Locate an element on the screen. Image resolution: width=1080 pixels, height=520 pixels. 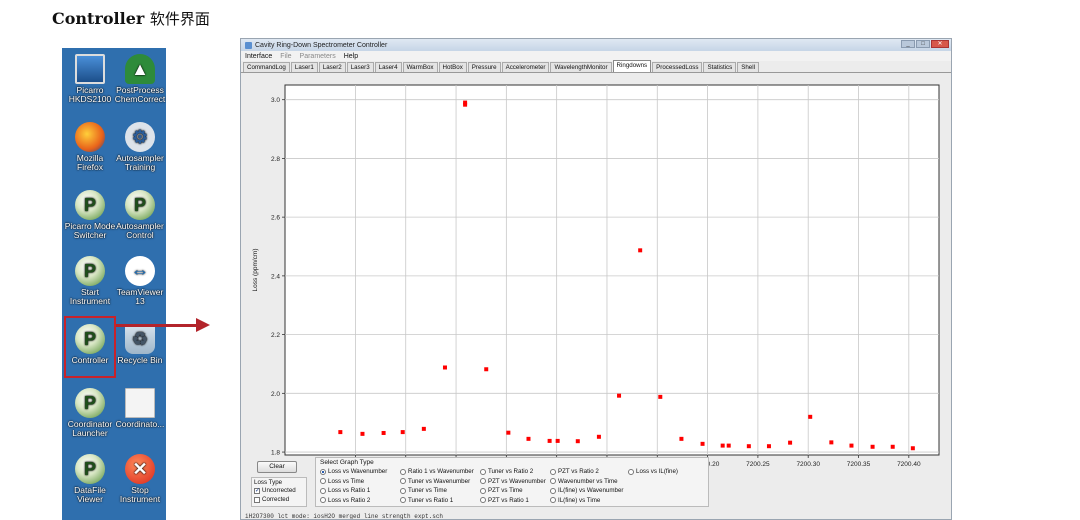
graph-option-1: Loss vs Time is located at coordinates (342, 481).